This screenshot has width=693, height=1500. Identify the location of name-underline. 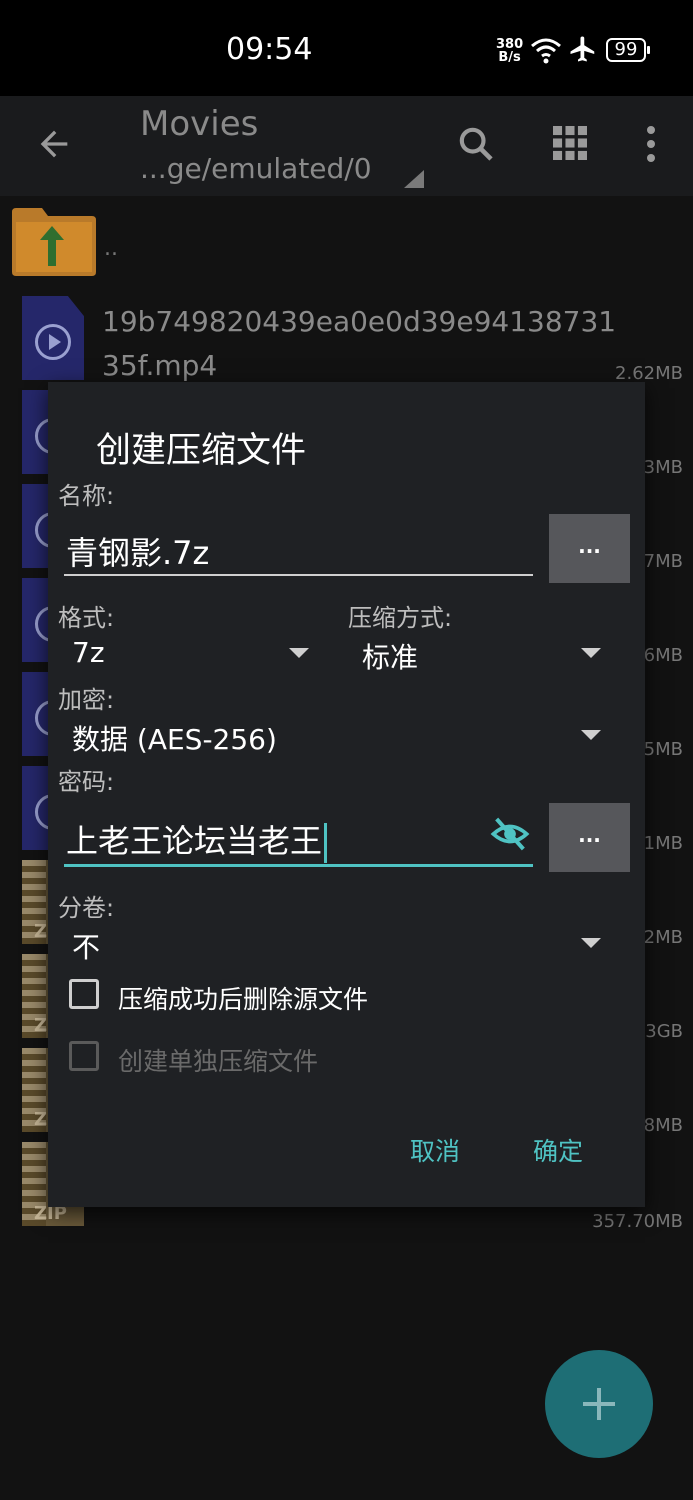
(298, 575).